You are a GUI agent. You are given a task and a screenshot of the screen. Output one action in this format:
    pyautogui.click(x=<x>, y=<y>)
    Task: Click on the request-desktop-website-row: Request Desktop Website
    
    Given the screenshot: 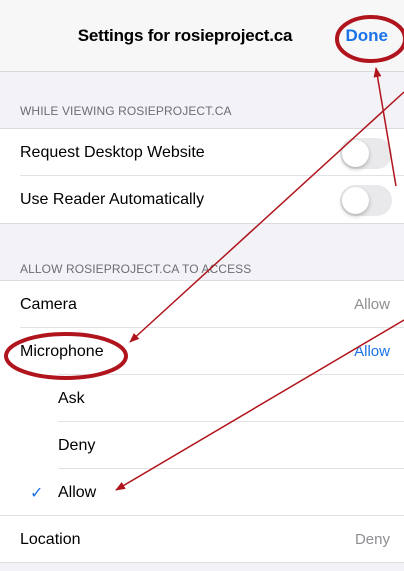 What is the action you would take?
    pyautogui.click(x=202, y=152)
    